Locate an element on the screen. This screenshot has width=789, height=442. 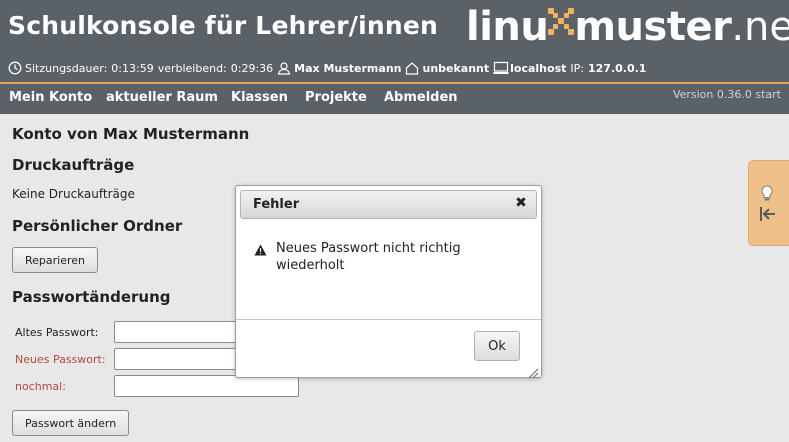
room-icon is located at coordinates (412, 68).